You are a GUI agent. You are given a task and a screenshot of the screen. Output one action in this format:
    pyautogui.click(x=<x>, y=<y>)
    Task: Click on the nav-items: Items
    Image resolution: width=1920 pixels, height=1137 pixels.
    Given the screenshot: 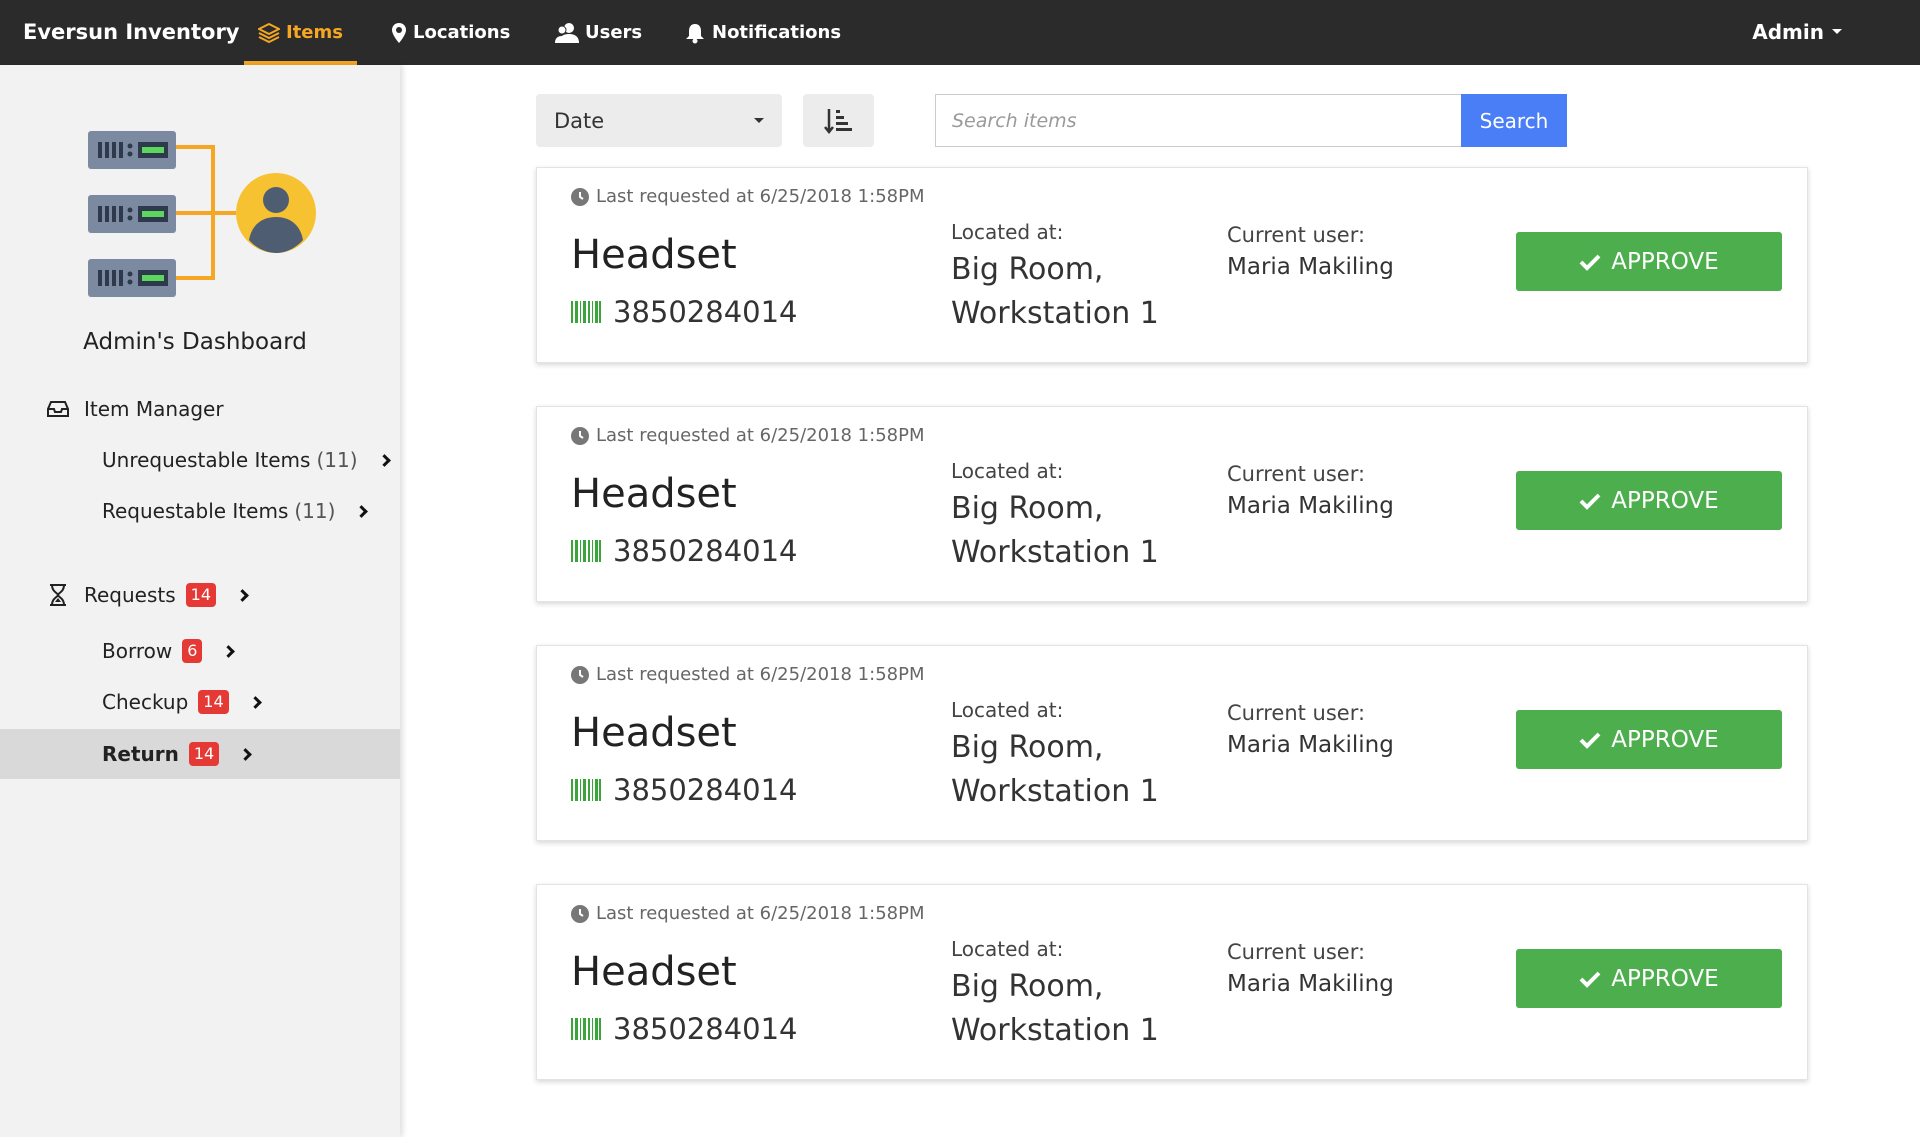 What is the action you would take?
    pyautogui.click(x=300, y=32)
    